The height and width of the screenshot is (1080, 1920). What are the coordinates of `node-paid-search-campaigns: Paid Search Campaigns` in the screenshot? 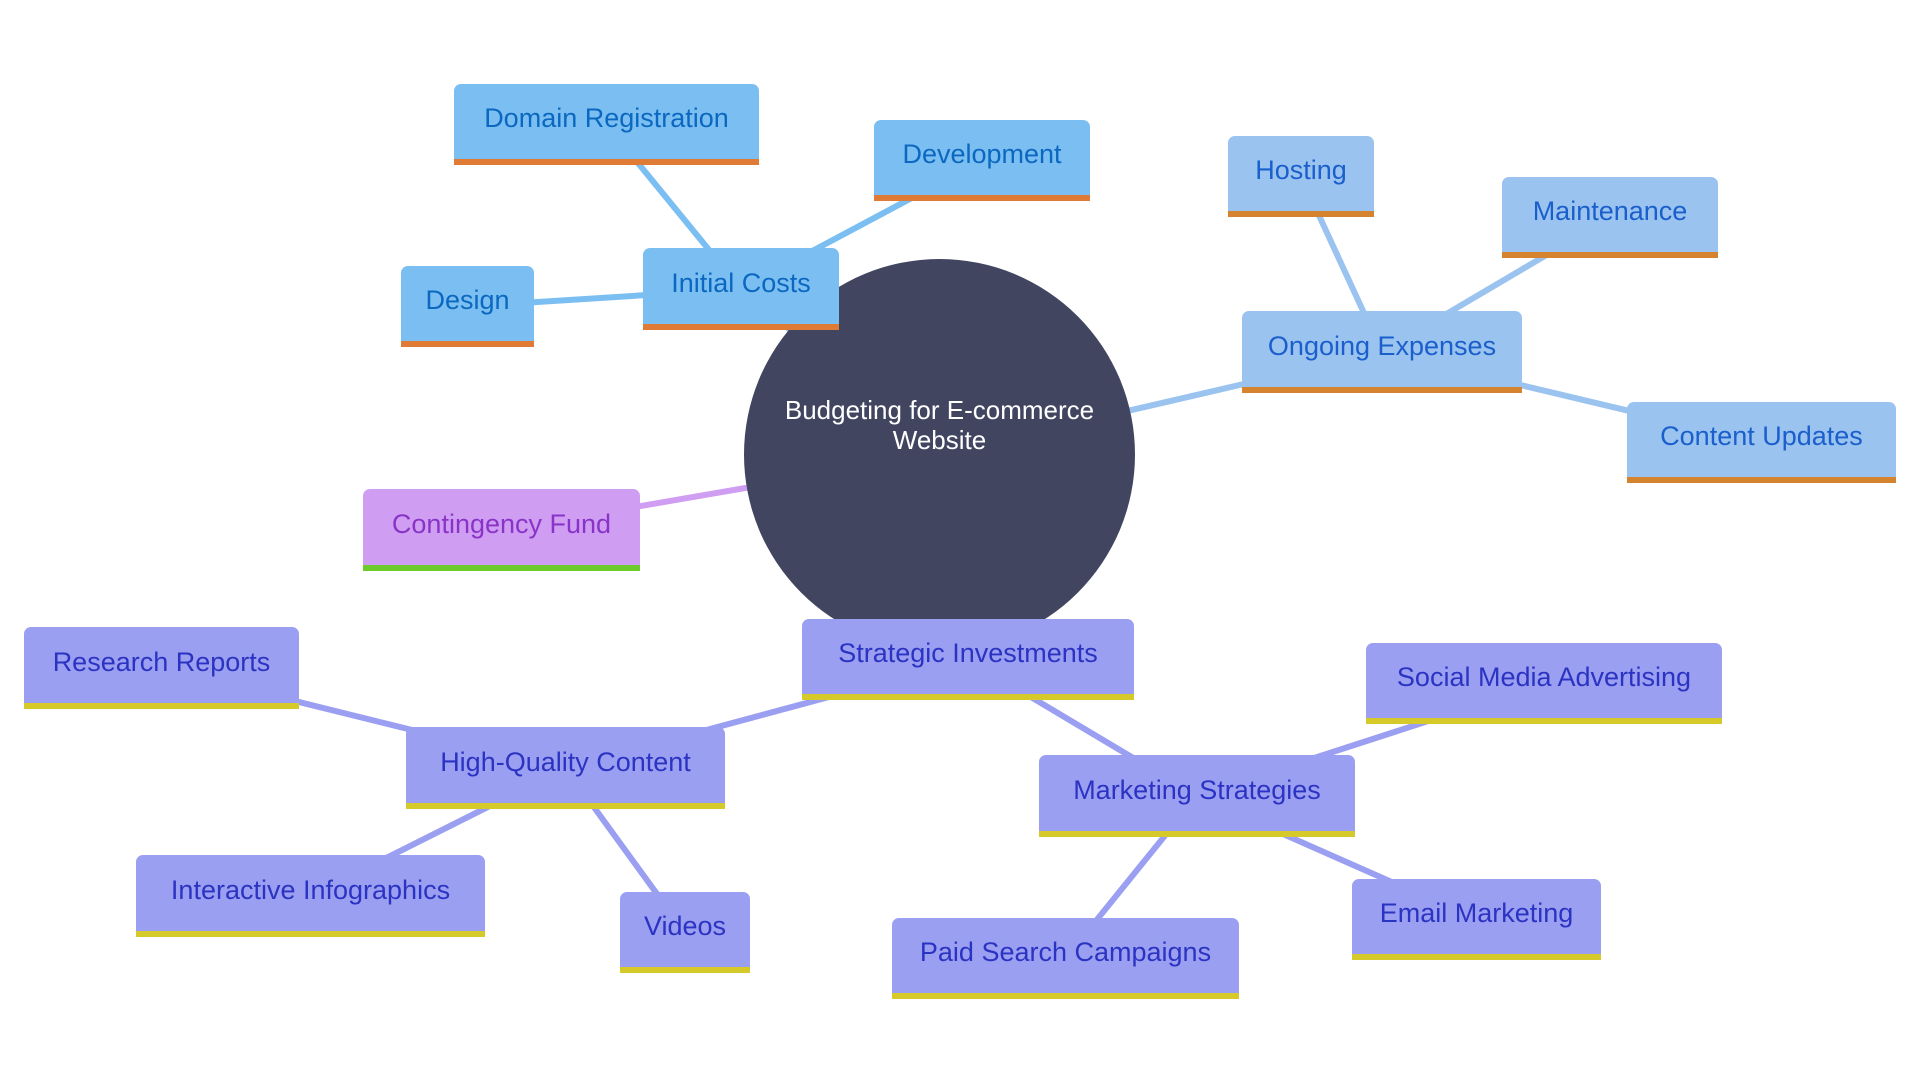 It's located at (1065, 958).